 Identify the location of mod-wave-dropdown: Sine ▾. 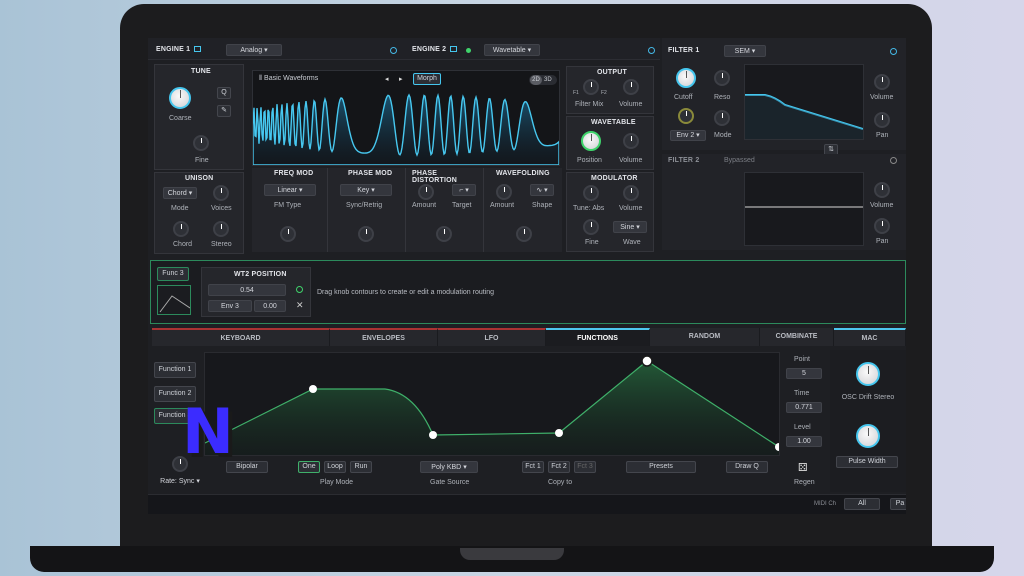
(630, 227).